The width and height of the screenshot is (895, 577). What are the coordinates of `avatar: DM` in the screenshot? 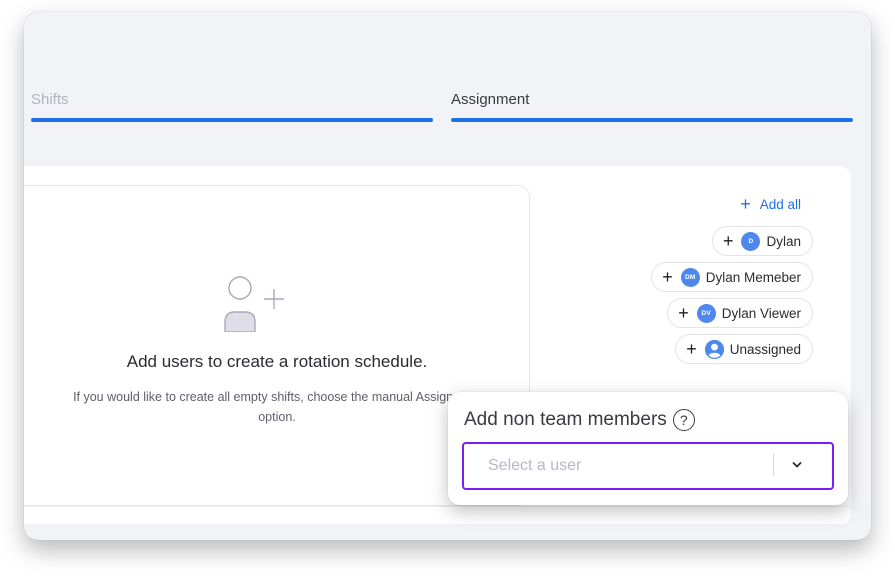 It's located at (690, 277).